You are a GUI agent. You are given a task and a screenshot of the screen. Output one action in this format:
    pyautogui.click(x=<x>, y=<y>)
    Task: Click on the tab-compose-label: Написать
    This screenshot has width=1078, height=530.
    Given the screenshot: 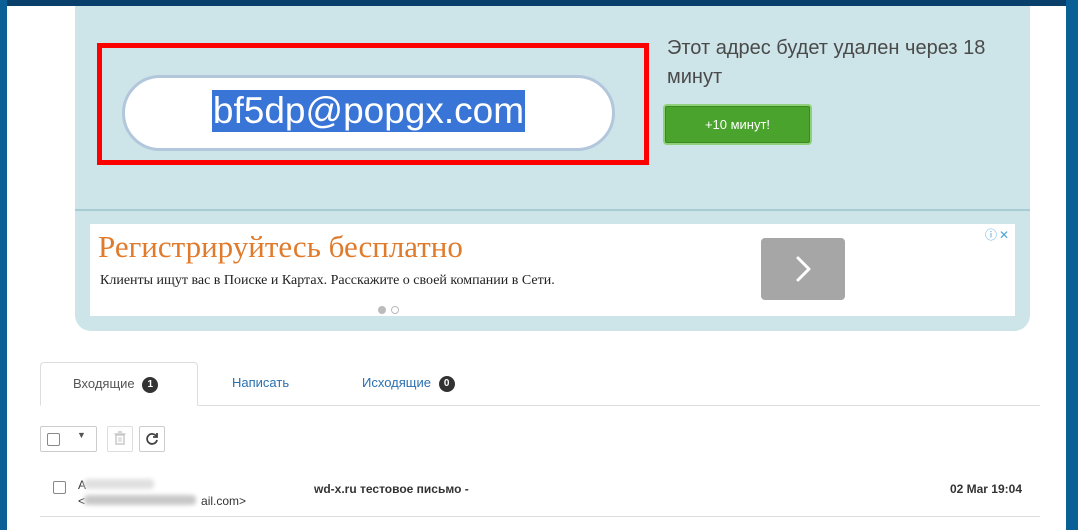 What is the action you would take?
    pyautogui.click(x=261, y=382)
    